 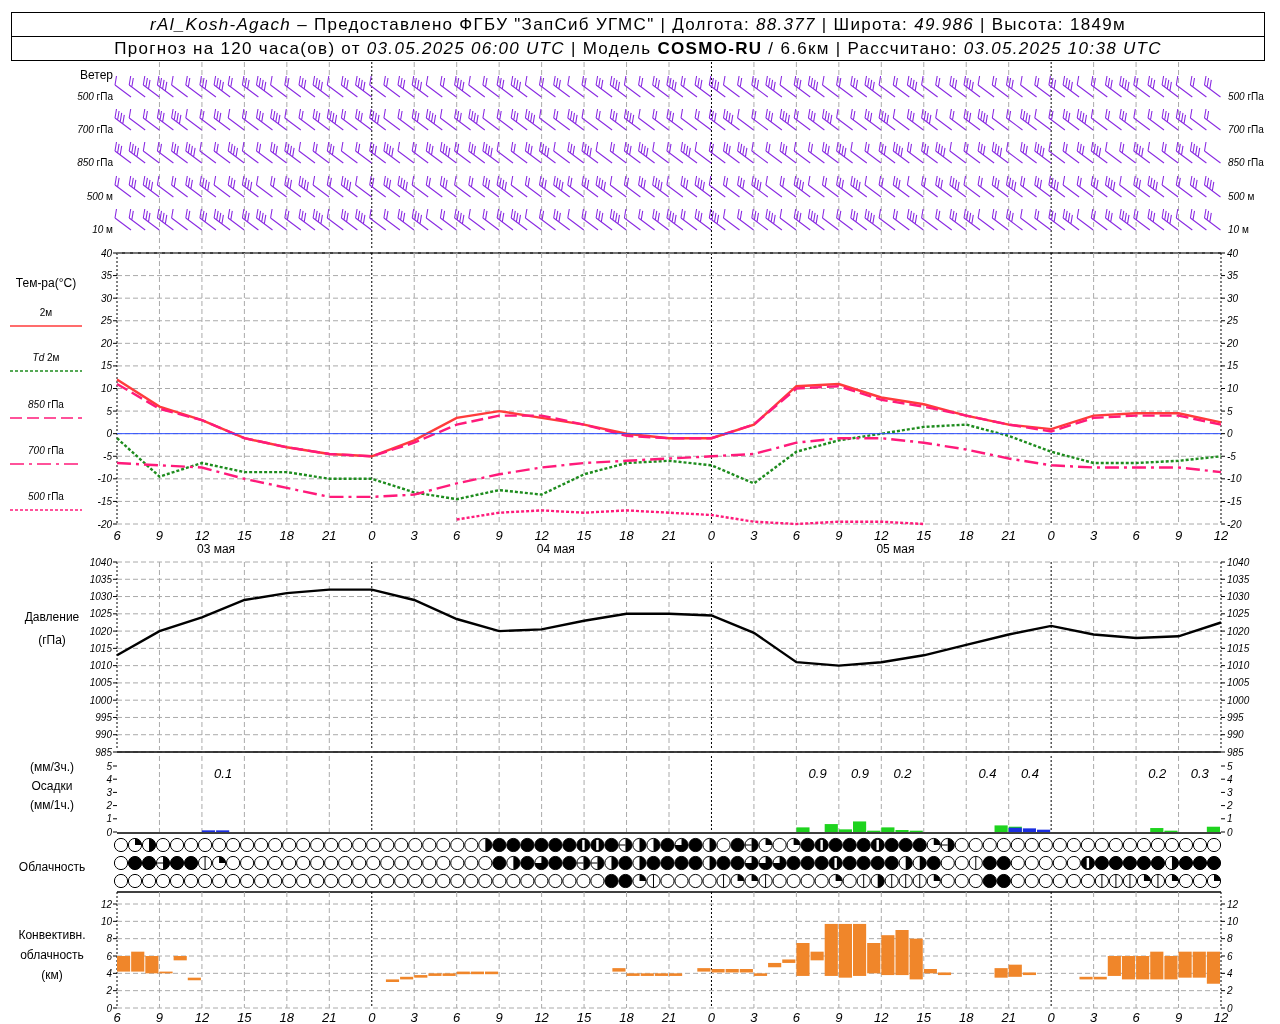 What do you see at coordinates (102, 229) in the screenshot?
I see `level-label: 10 м` at bounding box center [102, 229].